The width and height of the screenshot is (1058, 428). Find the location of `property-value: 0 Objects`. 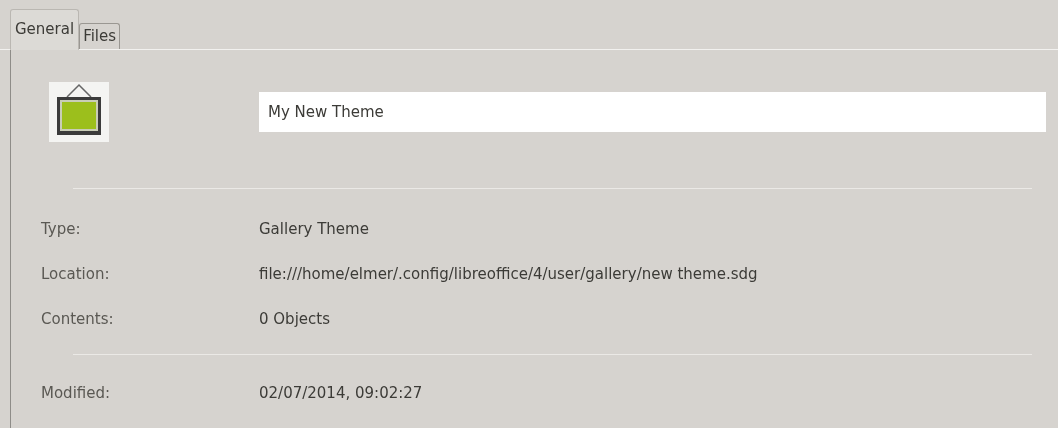

property-value: 0 Objects is located at coordinates (294, 320).